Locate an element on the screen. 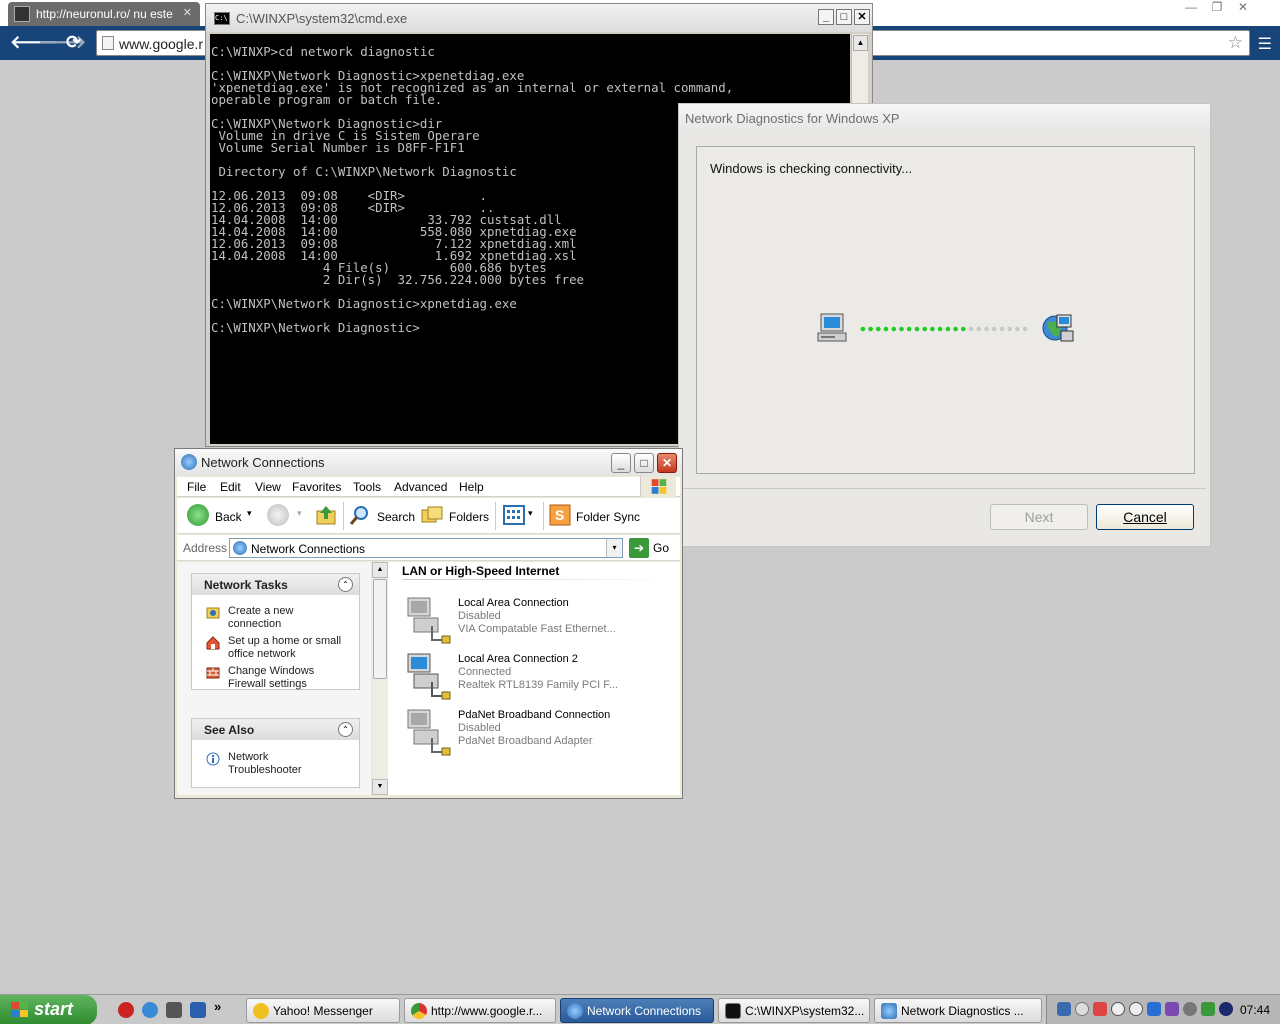  task-label-line2: connection is located at coordinates (292, 624).